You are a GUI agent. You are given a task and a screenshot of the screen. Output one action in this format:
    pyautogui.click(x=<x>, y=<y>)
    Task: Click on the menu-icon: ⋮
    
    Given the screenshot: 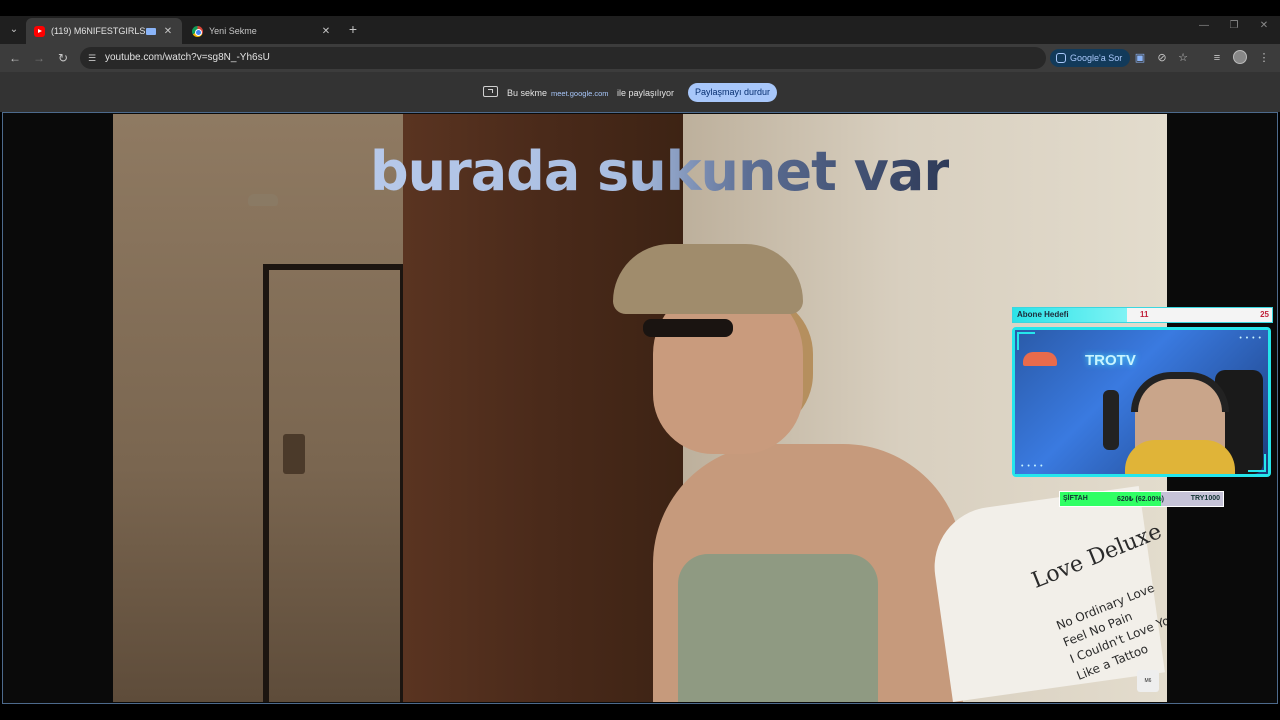 What is the action you would take?
    pyautogui.click(x=1264, y=58)
    